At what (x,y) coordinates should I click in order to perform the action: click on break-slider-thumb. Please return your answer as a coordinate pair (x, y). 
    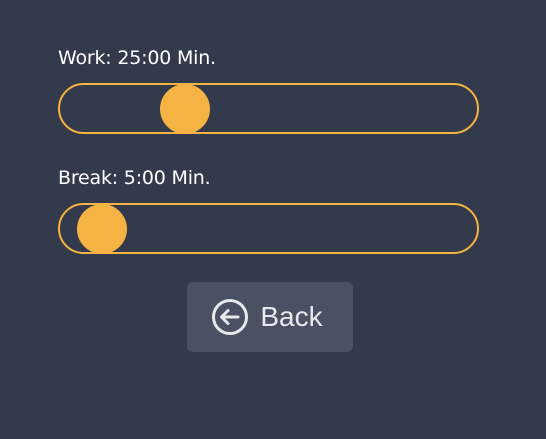
    Looking at the image, I should click on (101, 228).